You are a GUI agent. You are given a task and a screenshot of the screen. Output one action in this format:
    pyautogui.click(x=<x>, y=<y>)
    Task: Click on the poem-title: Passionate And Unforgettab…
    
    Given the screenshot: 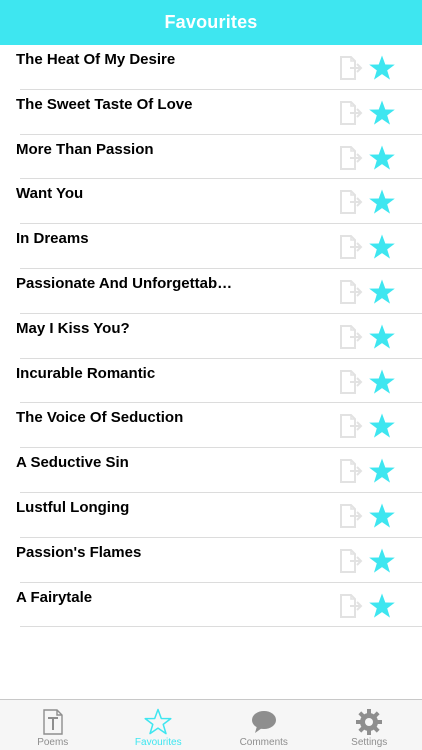 What is the action you would take?
    pyautogui.click(x=124, y=283)
    